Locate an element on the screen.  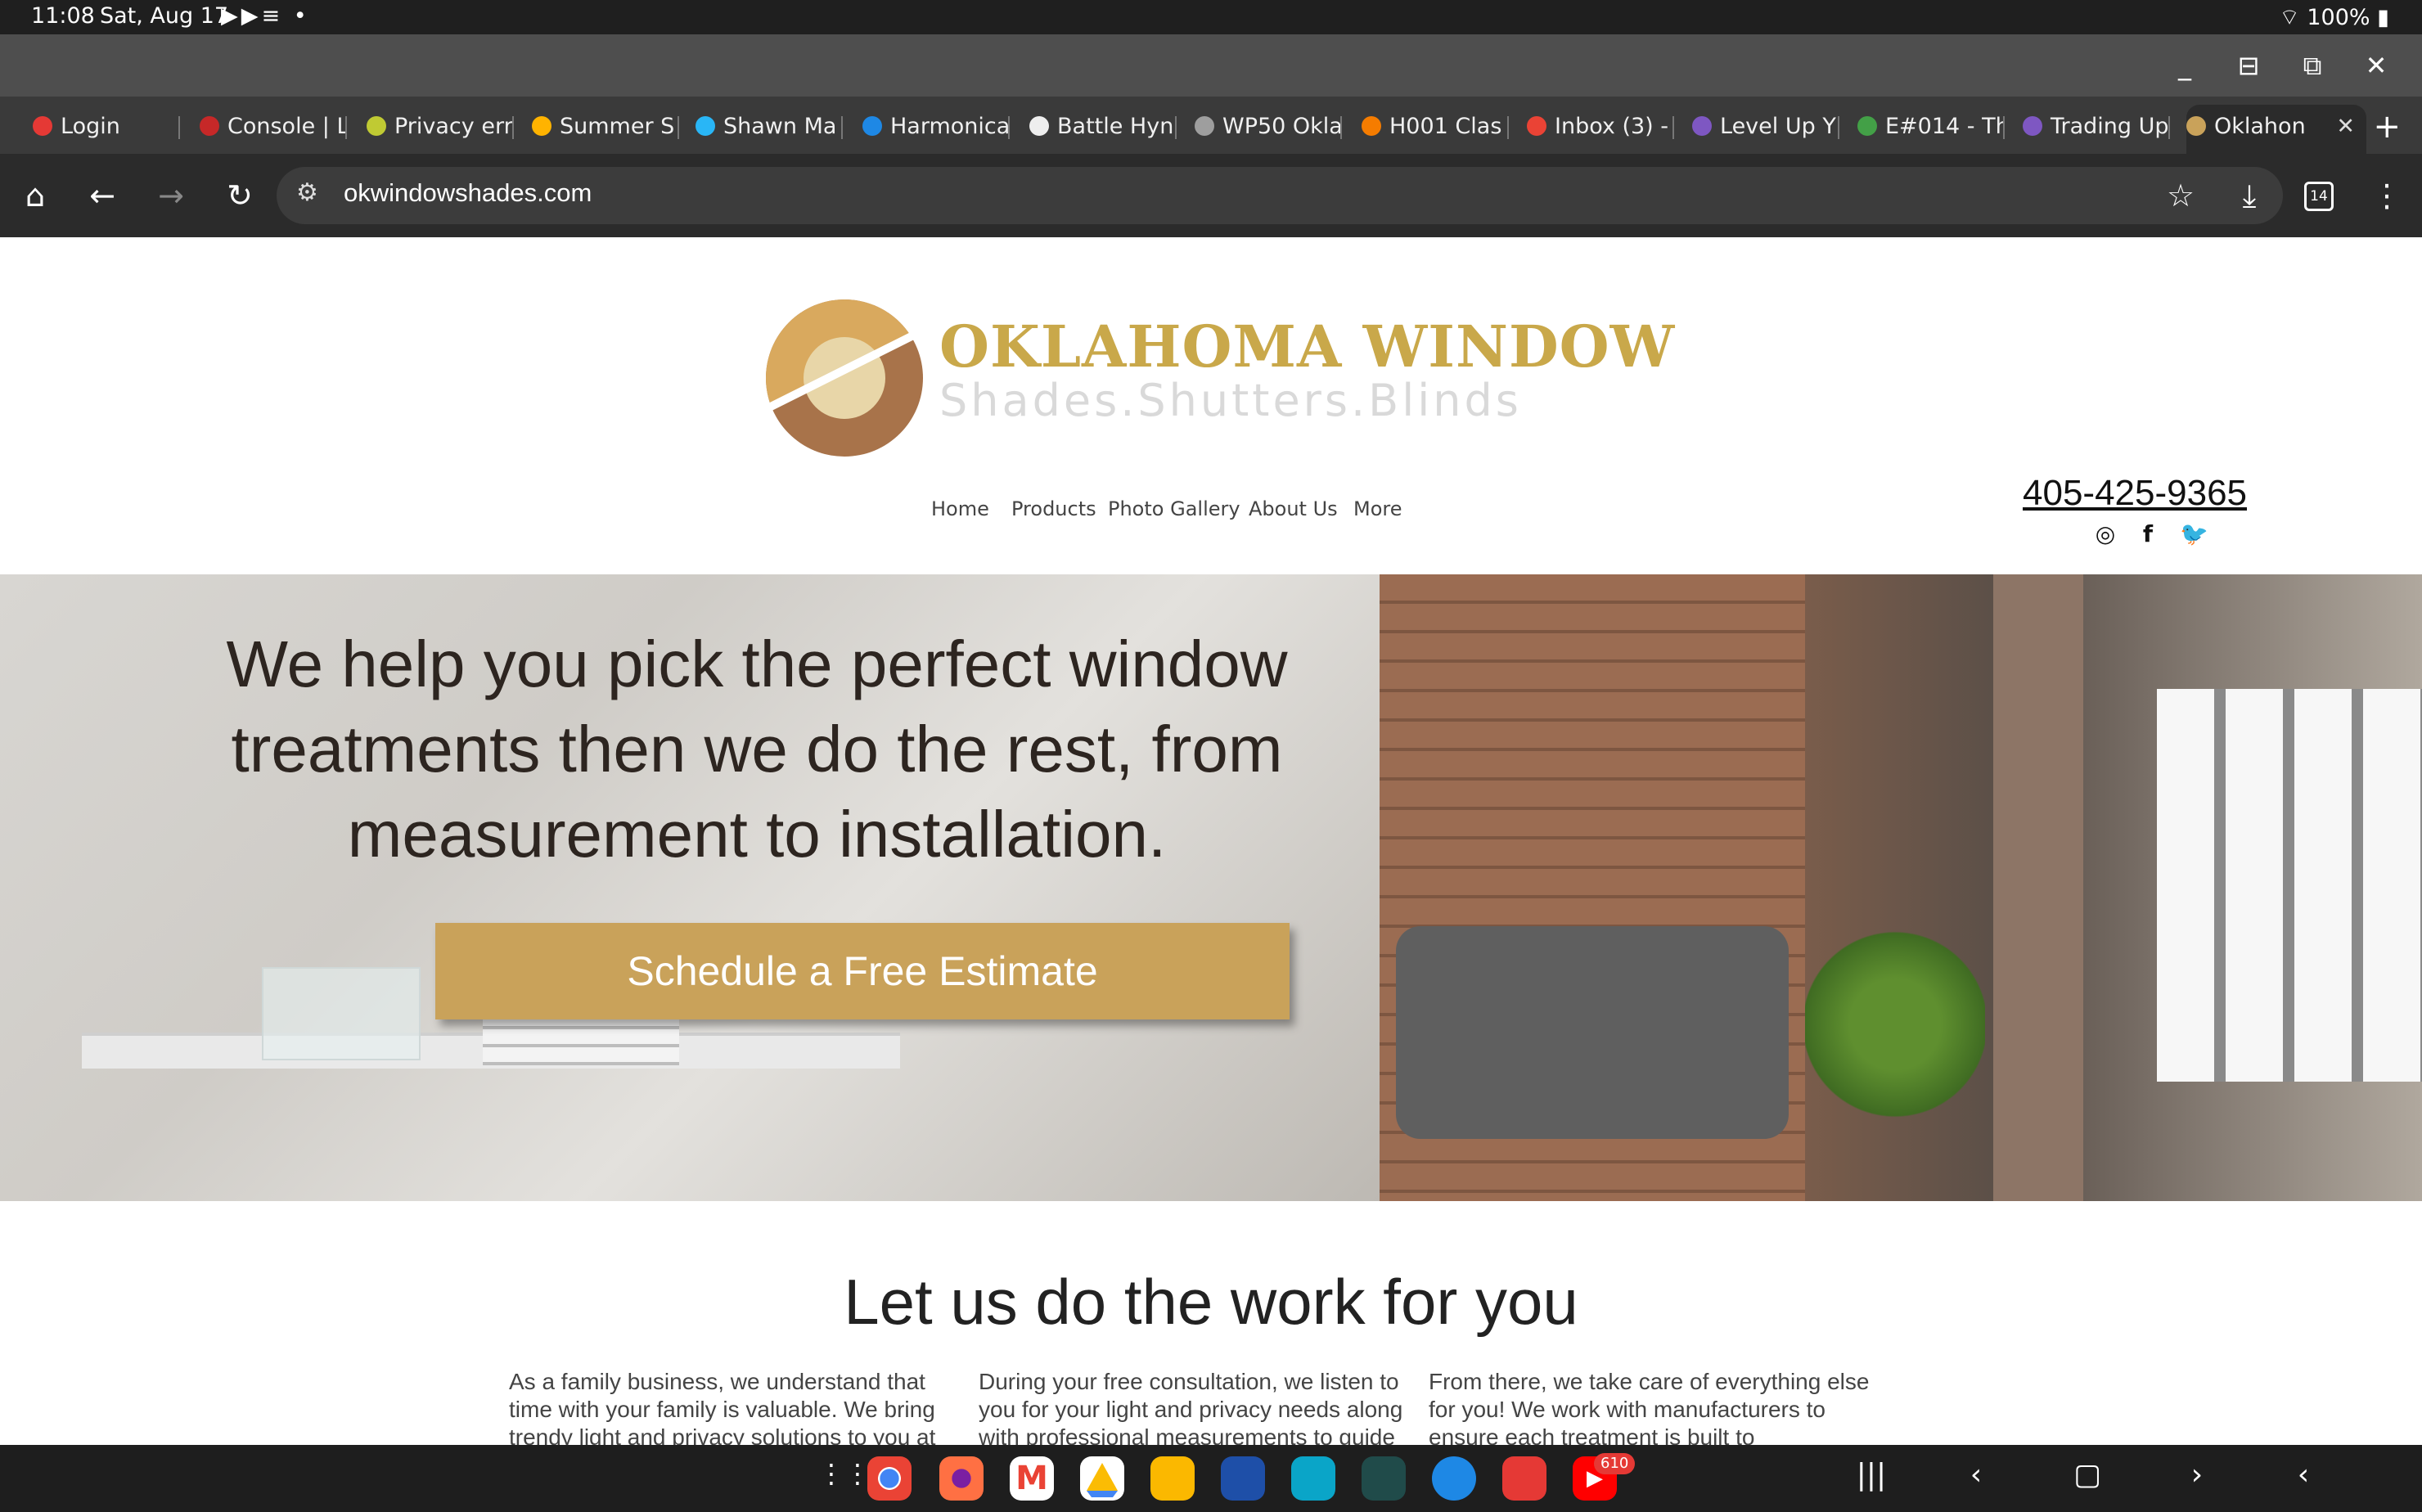
tab-label: E#014 - Th is located at coordinates (1945, 127).